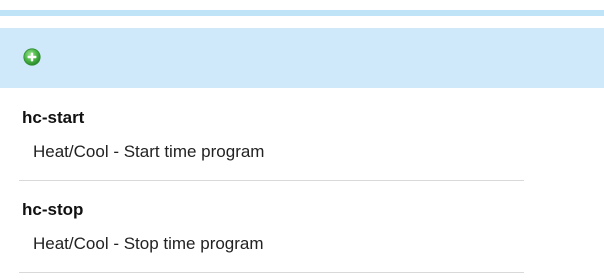 The image size is (604, 280). What do you see at coordinates (302, 9) in the screenshot?
I see `top-strip` at bounding box center [302, 9].